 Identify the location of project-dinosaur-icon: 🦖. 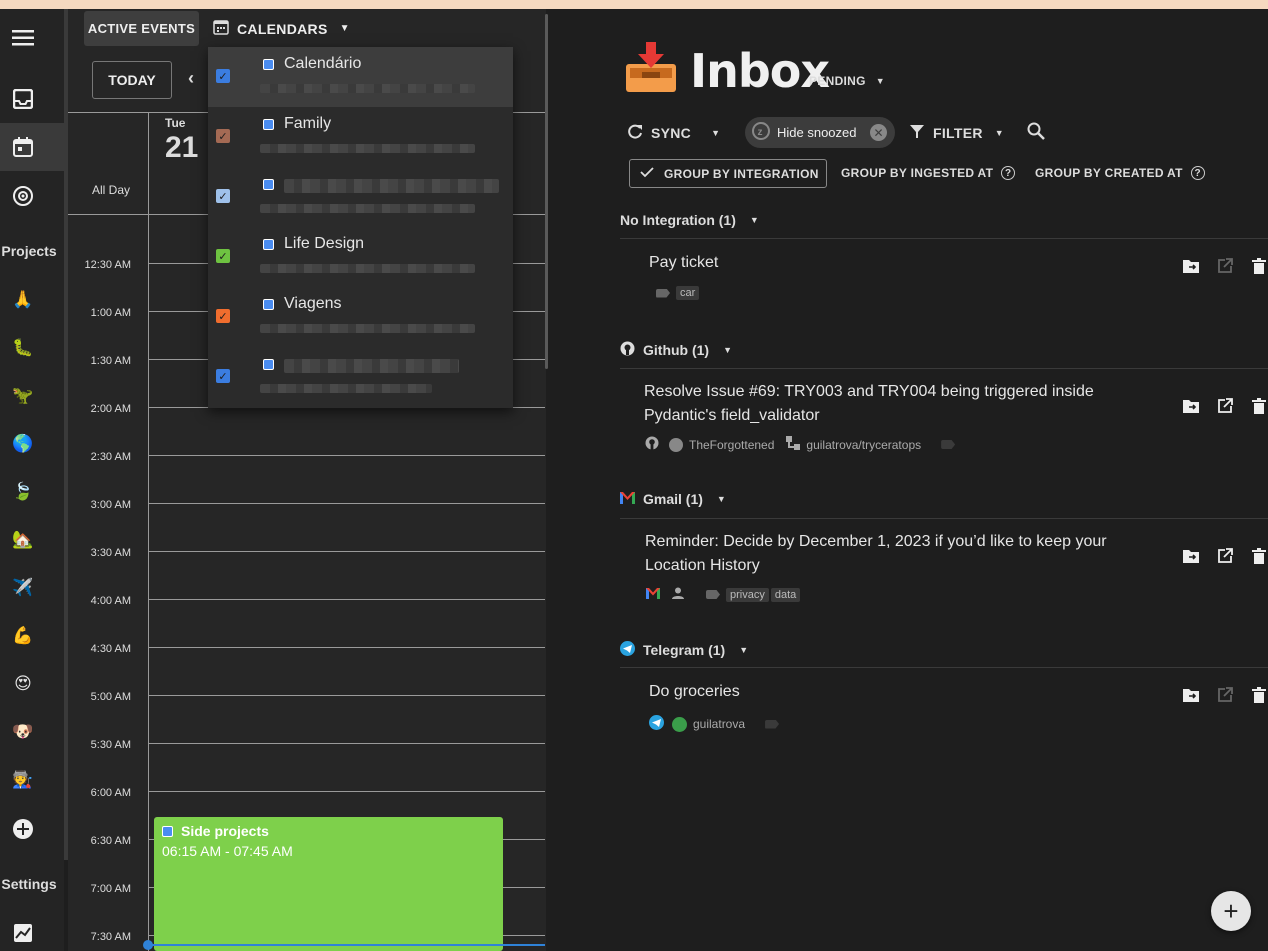
(23, 396).